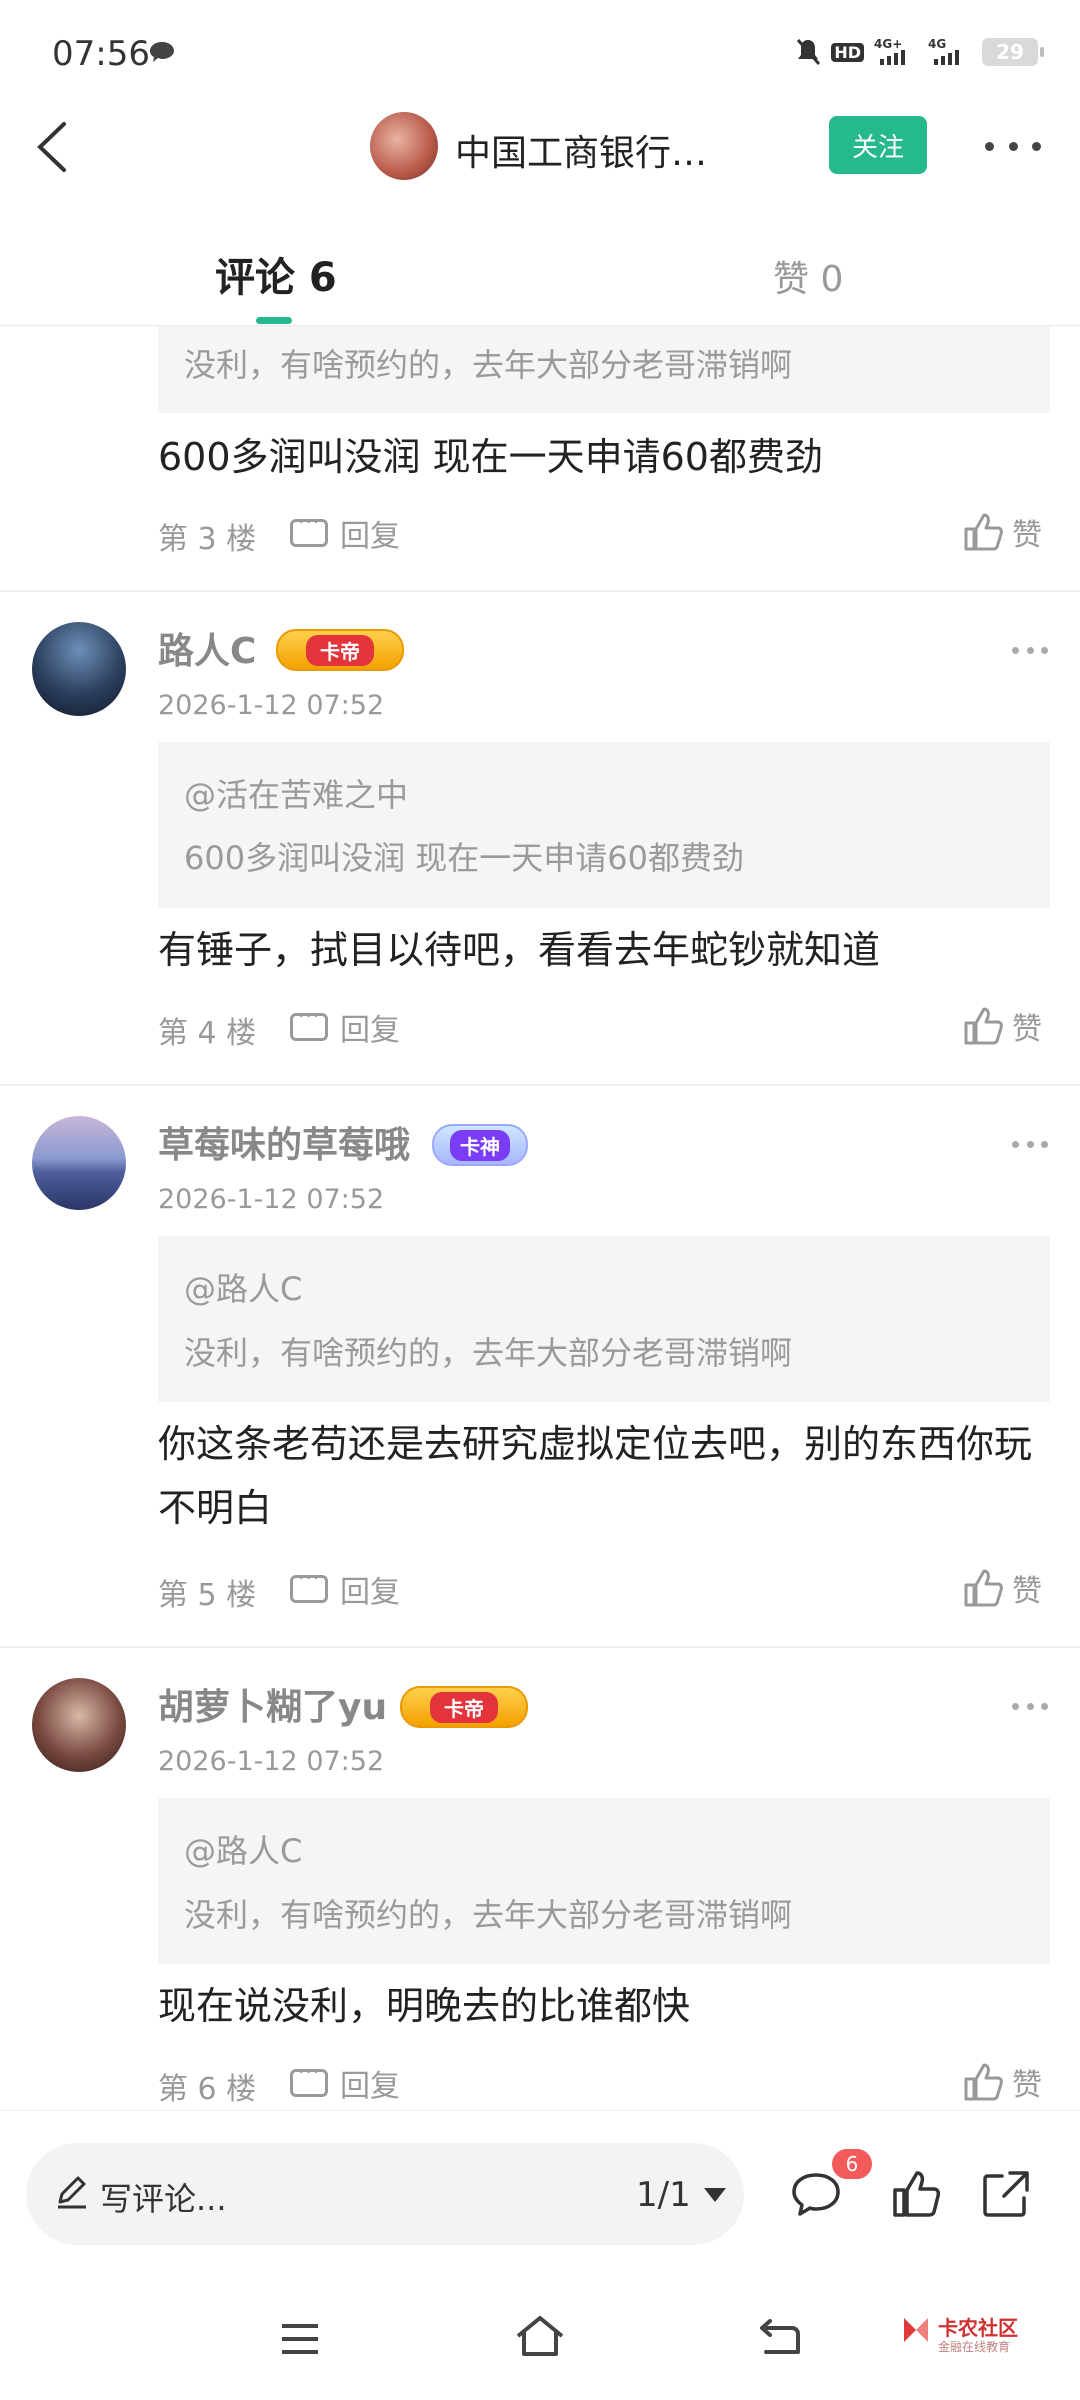 The width and height of the screenshot is (1080, 2400). What do you see at coordinates (847, 52) in the screenshot?
I see `hd-icon: HD` at bounding box center [847, 52].